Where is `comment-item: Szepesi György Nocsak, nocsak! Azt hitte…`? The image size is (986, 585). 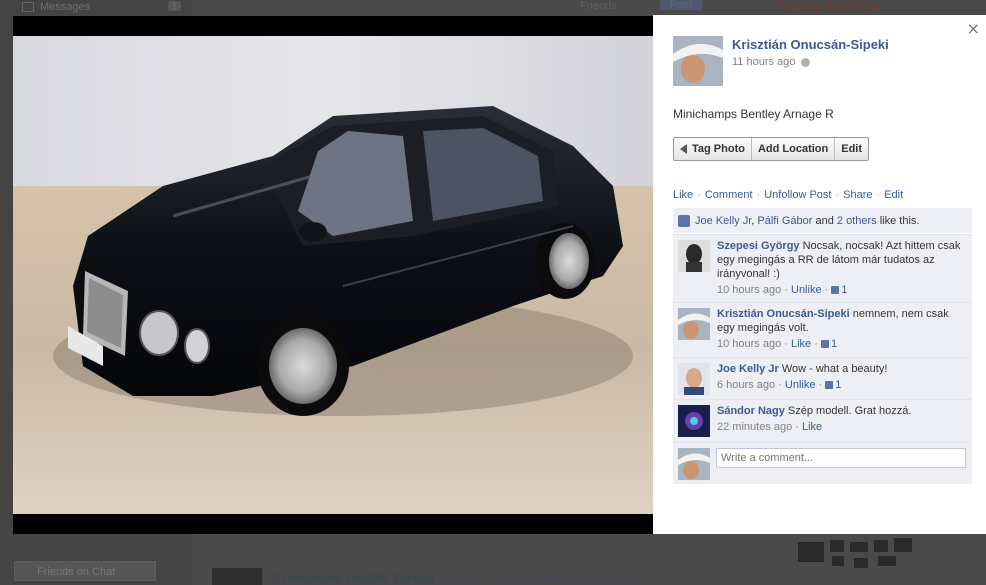
comment-item: Szepesi György Nocsak, nocsak! Azt hitte… is located at coordinates (822, 268).